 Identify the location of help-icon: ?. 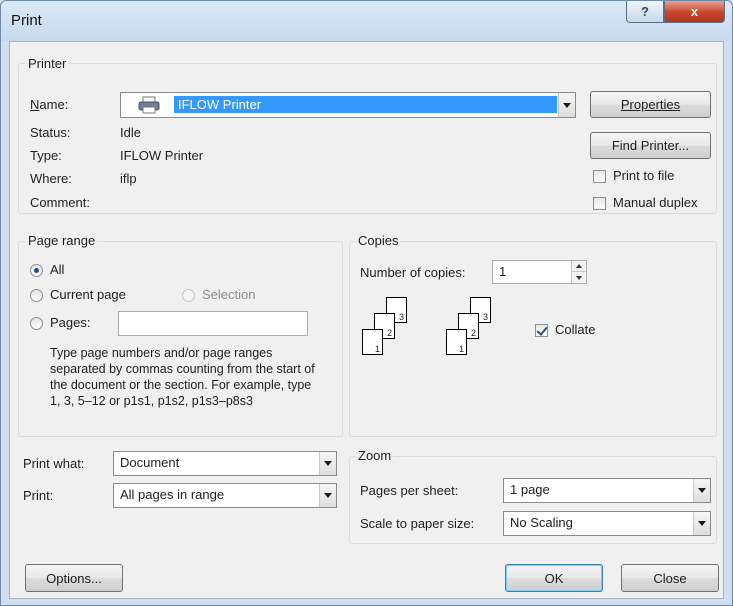
(645, 11).